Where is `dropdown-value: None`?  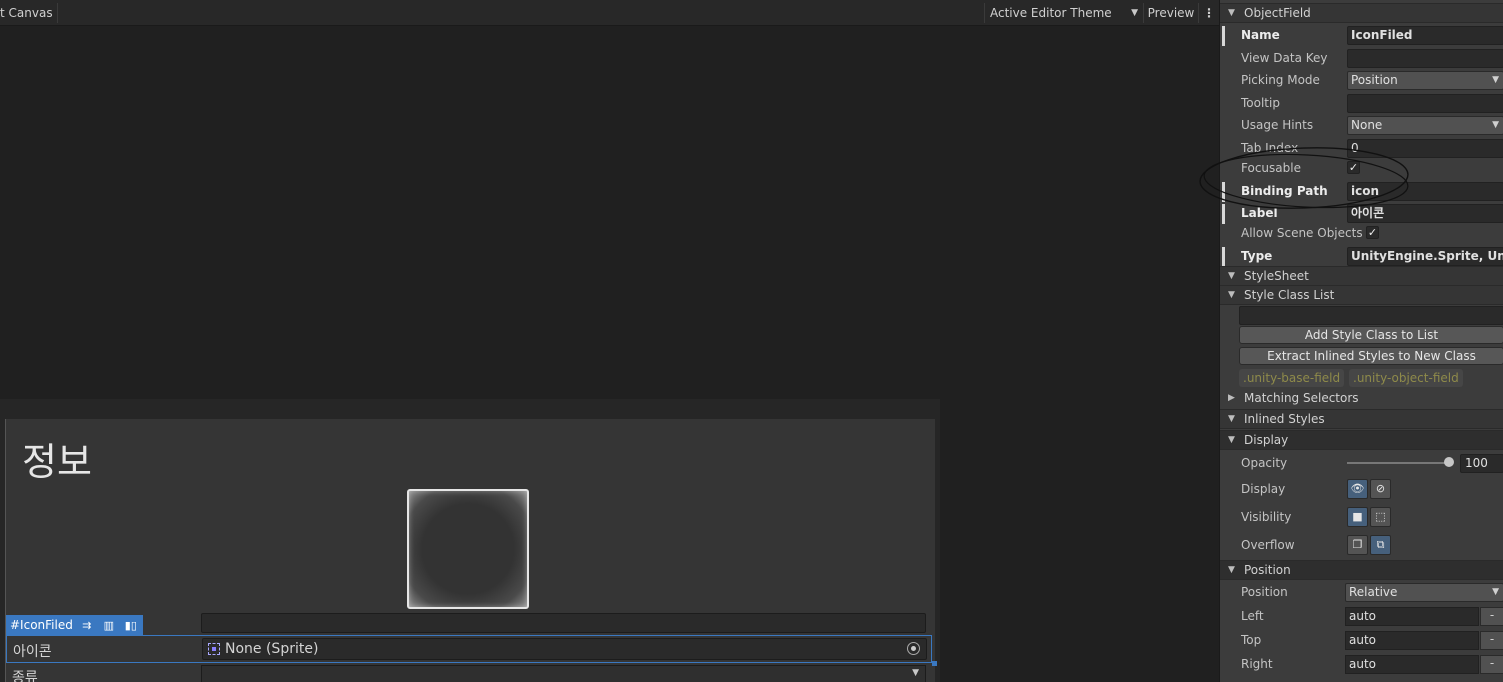
dropdown-value: None is located at coordinates (1367, 125).